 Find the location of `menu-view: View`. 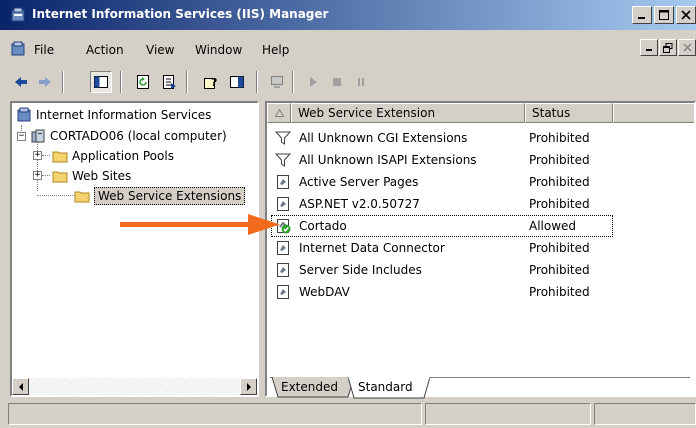

menu-view: View is located at coordinates (160, 50).